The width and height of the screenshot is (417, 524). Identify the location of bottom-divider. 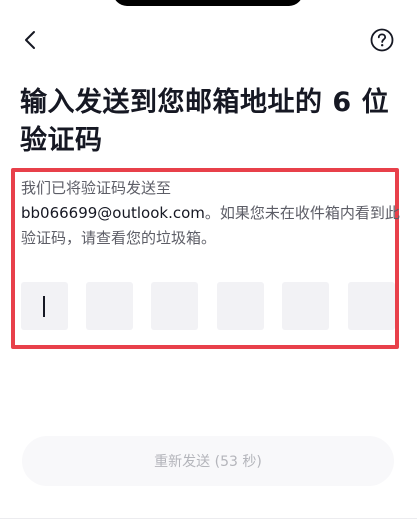
(208, 518).